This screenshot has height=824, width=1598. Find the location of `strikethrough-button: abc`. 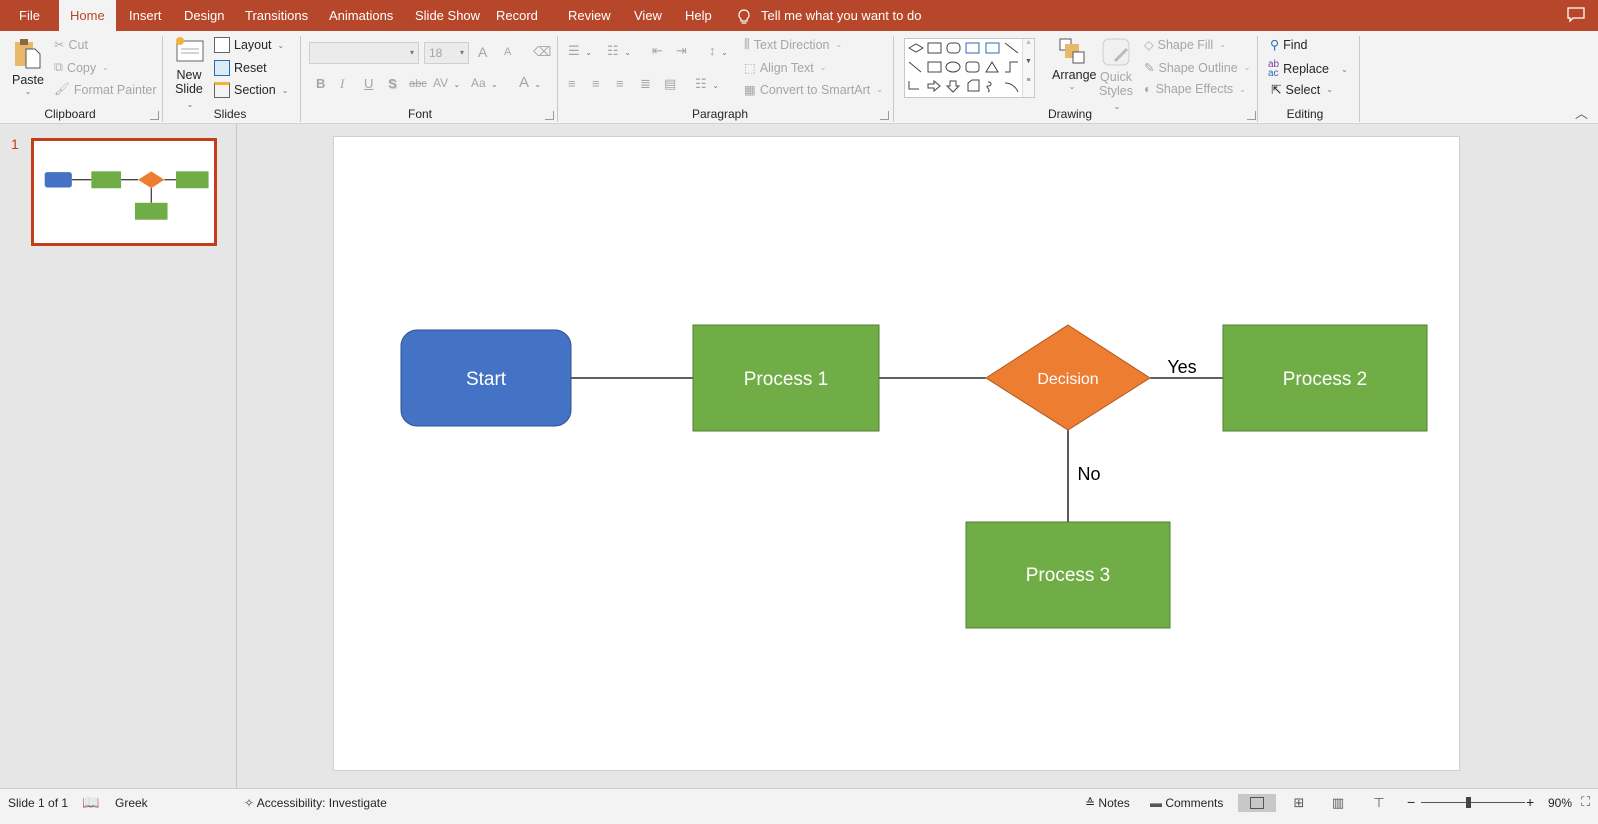

strikethrough-button: abc is located at coordinates (418, 84).